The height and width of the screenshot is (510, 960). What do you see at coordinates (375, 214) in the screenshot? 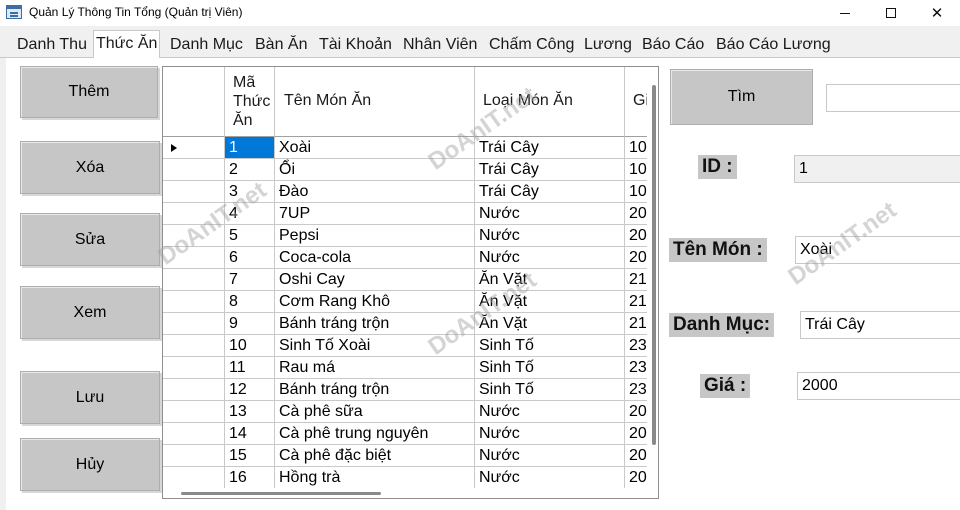
I see `cell-name: 7UP` at bounding box center [375, 214].